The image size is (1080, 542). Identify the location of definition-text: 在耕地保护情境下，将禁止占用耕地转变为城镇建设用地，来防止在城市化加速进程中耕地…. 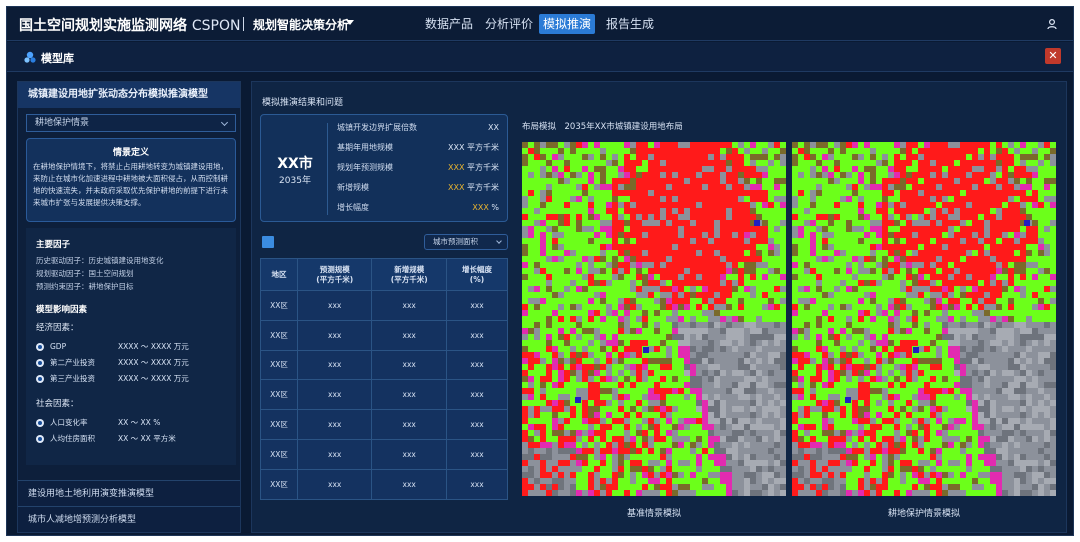
(130, 184).